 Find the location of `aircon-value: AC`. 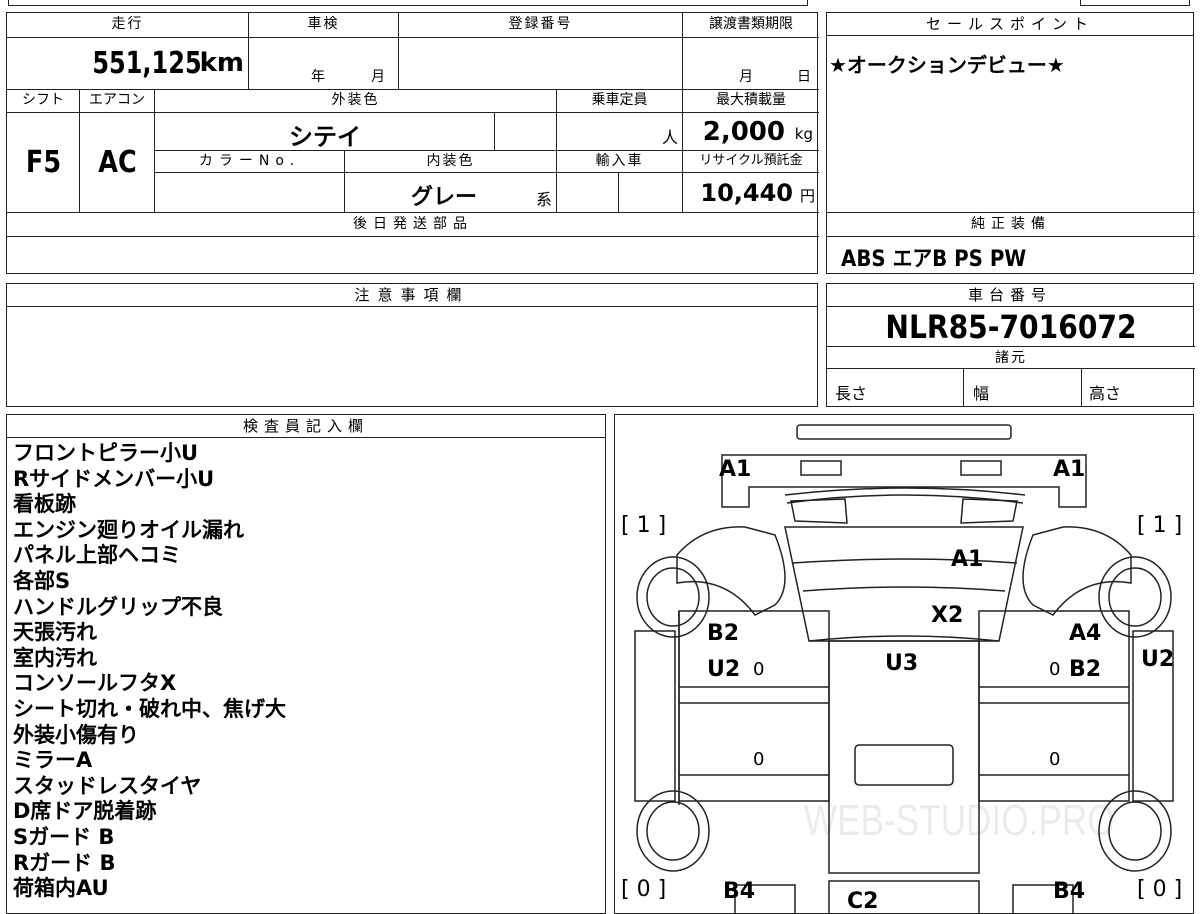

aircon-value: AC is located at coordinates (117, 162).